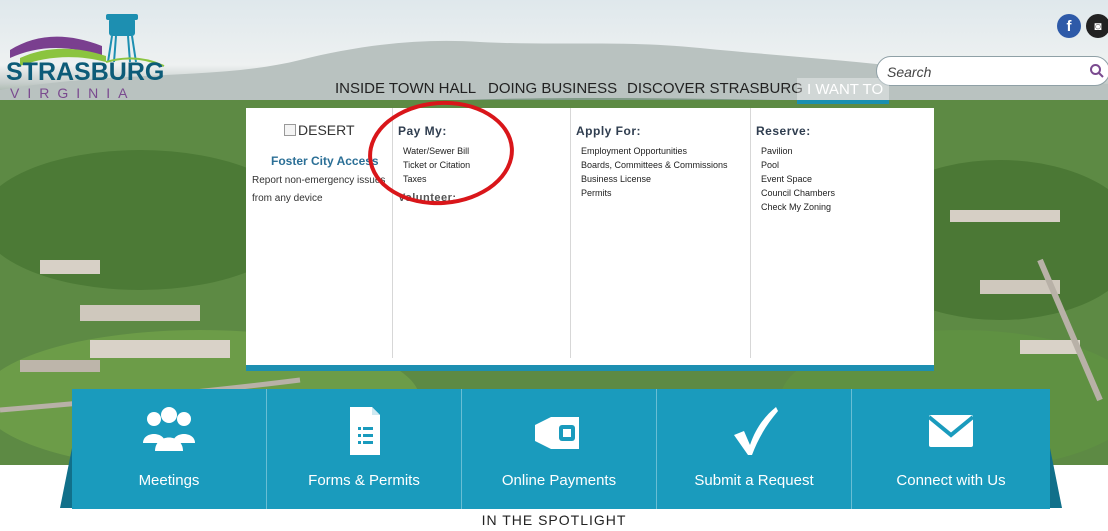 Image resolution: width=1108 pixels, height=531 pixels. Describe the element at coordinates (554, 520) in the screenshot. I see `spotlight-heading: IN THE SPOTLIGHT` at that location.